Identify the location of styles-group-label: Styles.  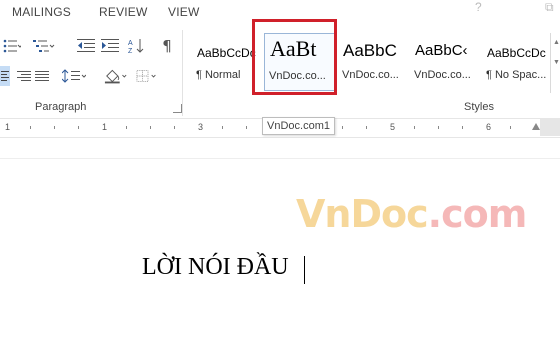
(479, 107).